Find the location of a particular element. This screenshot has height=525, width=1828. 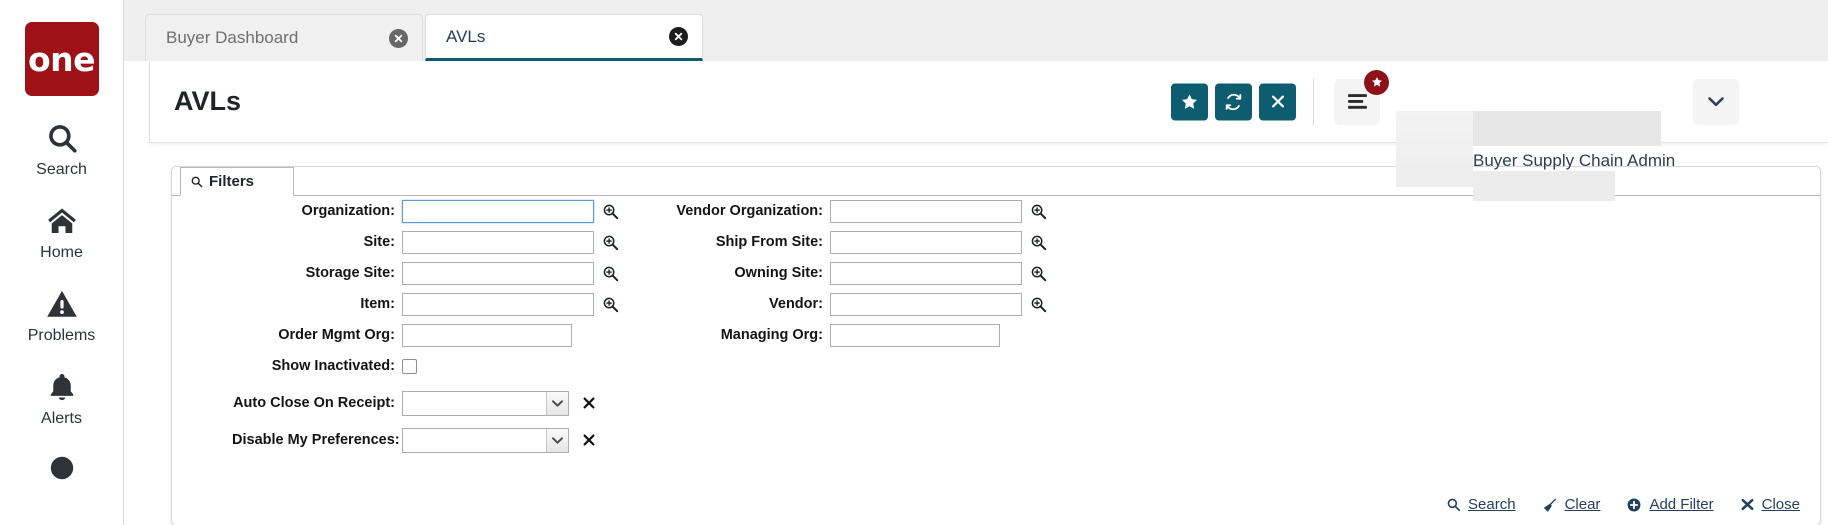

vendor-input is located at coordinates (926, 304).